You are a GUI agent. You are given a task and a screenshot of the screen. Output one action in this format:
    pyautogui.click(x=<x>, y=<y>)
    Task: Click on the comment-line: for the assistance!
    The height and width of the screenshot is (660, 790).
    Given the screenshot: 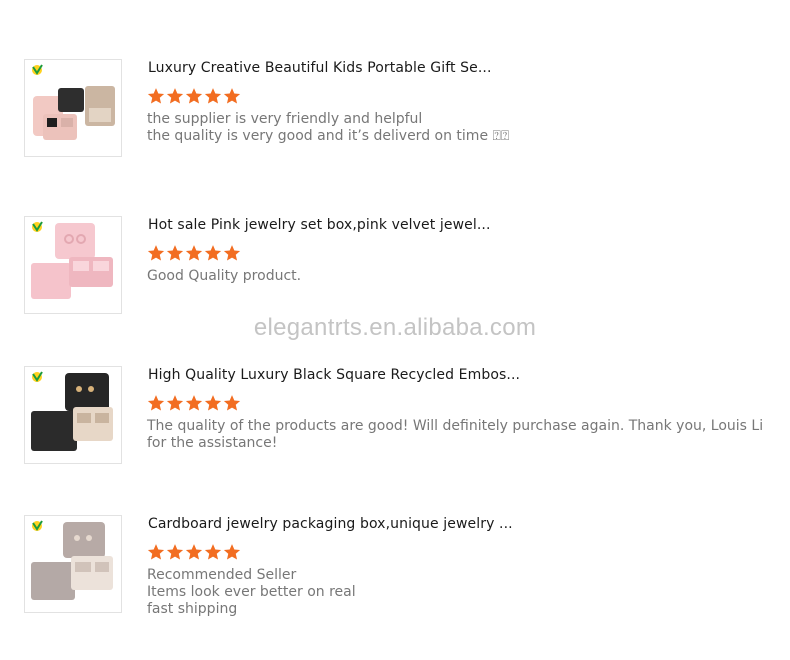 What is the action you would take?
    pyautogui.click(x=212, y=443)
    